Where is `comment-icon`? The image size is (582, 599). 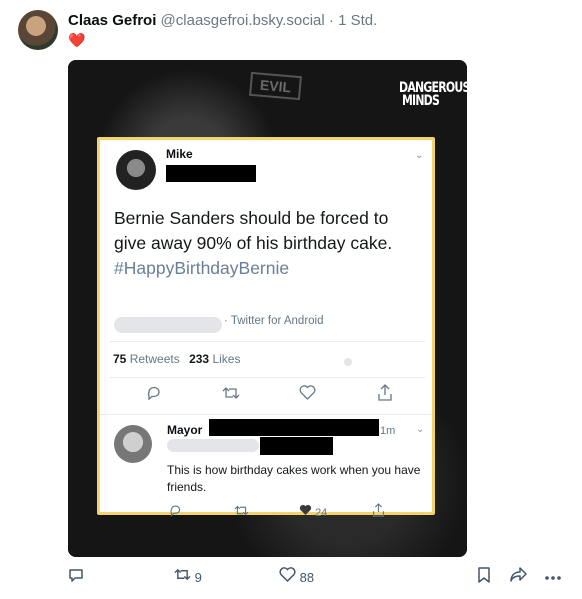
comment-icon is located at coordinates (76, 575).